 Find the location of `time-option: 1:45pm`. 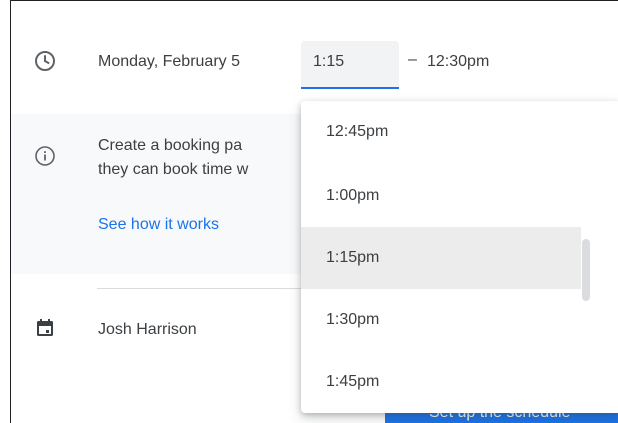

time-option: 1:45pm is located at coordinates (441, 382).